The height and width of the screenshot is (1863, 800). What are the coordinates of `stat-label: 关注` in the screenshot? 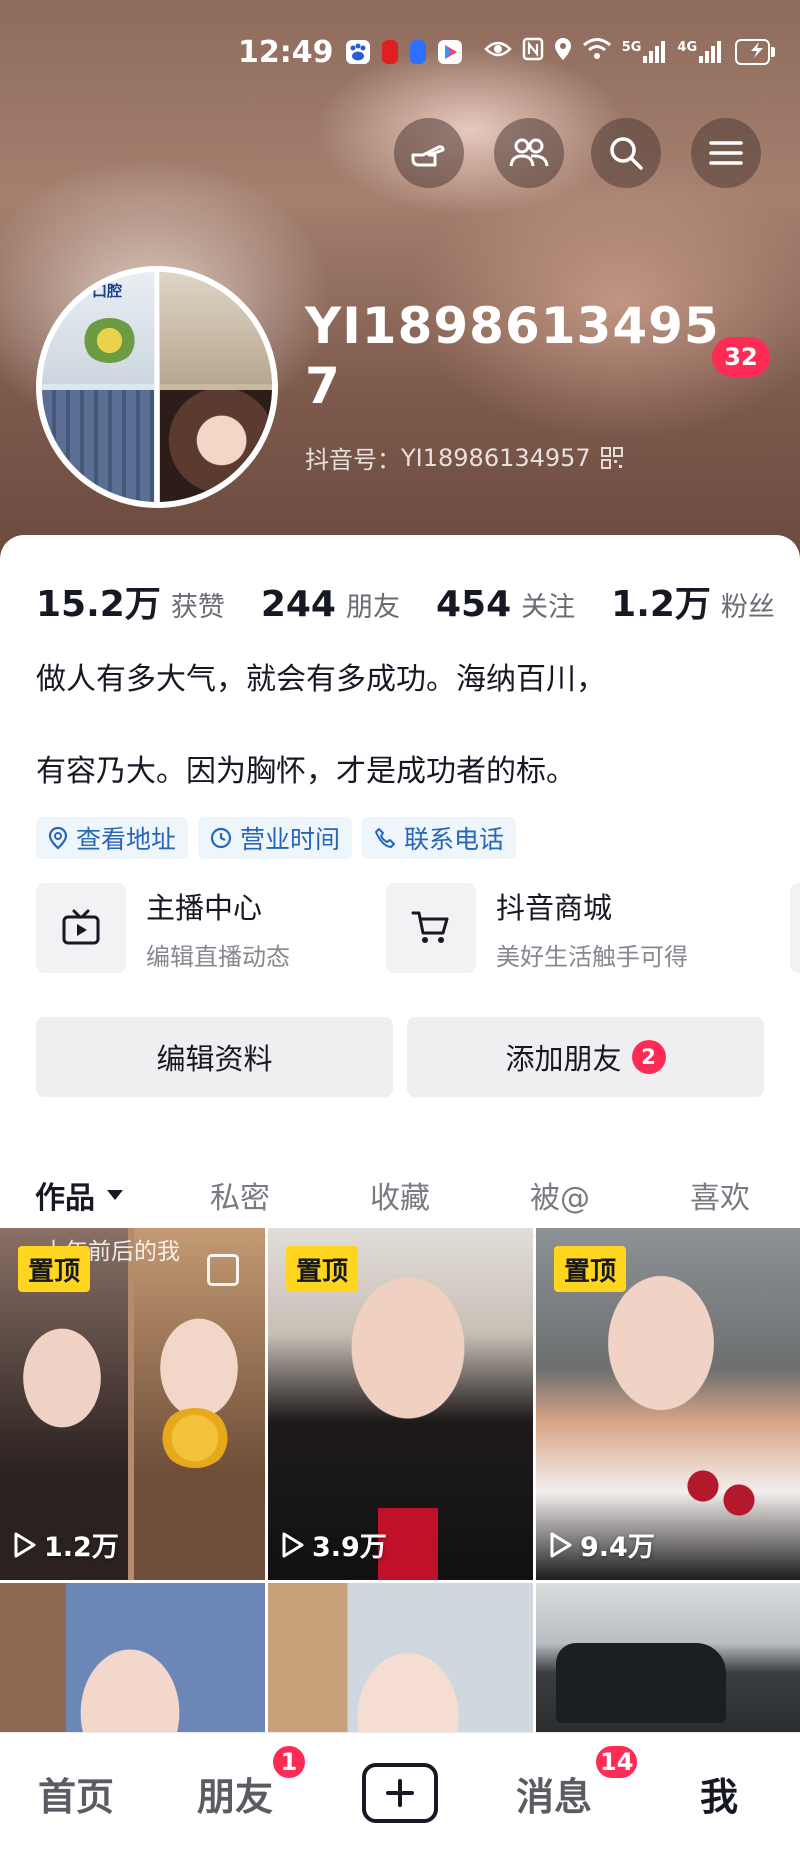 It's located at (548, 607).